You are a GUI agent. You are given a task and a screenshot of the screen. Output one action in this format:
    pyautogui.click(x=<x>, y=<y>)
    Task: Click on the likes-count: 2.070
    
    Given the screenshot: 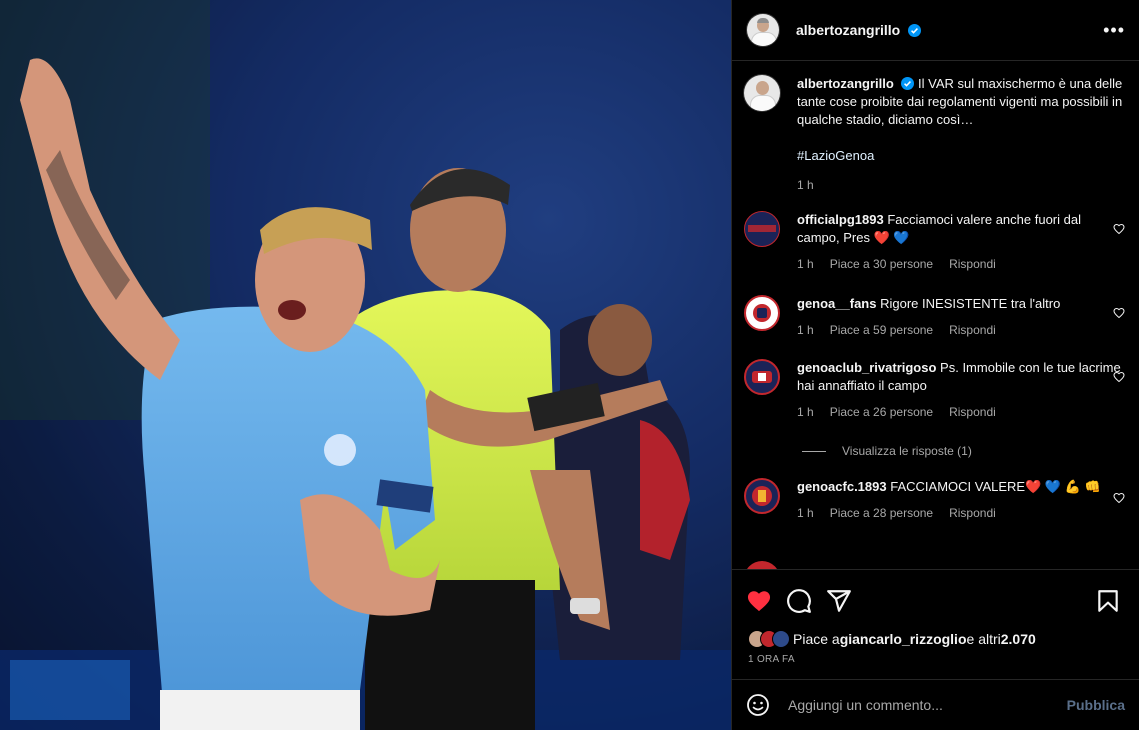 What is the action you would take?
    pyautogui.click(x=1018, y=639)
    